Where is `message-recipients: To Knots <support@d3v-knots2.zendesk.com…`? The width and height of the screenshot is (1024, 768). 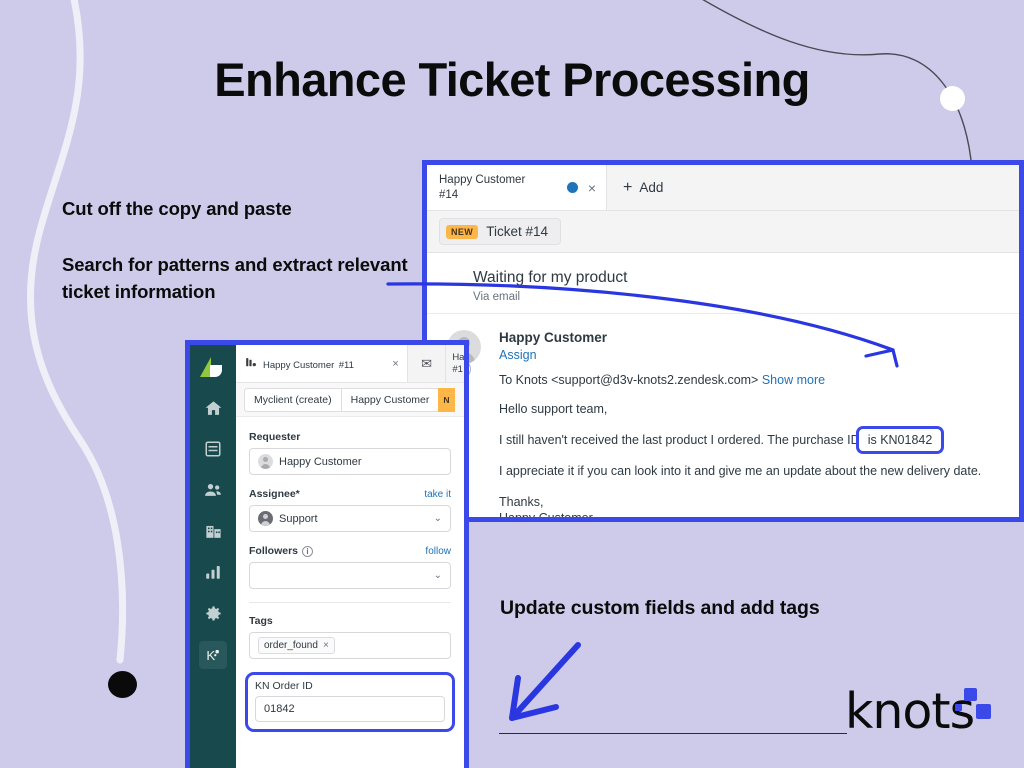 message-recipients: To Knots <support@d3v-knots2.zendesk.com… is located at coordinates (752, 380).